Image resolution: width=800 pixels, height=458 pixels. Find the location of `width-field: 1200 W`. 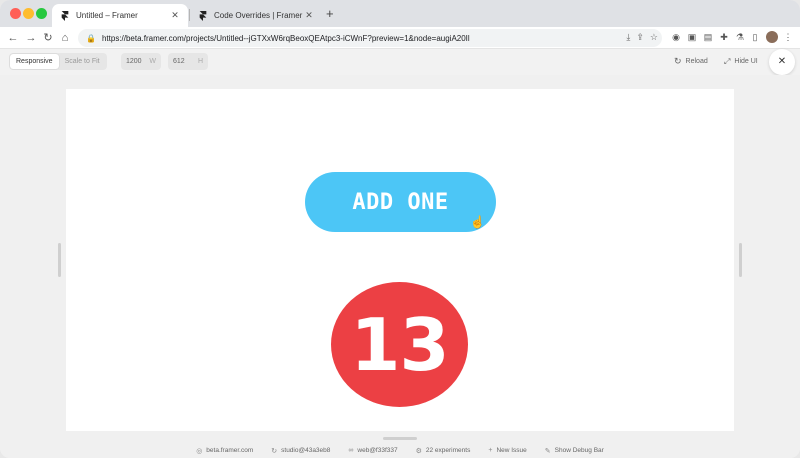

width-field: 1200 W is located at coordinates (141, 61).